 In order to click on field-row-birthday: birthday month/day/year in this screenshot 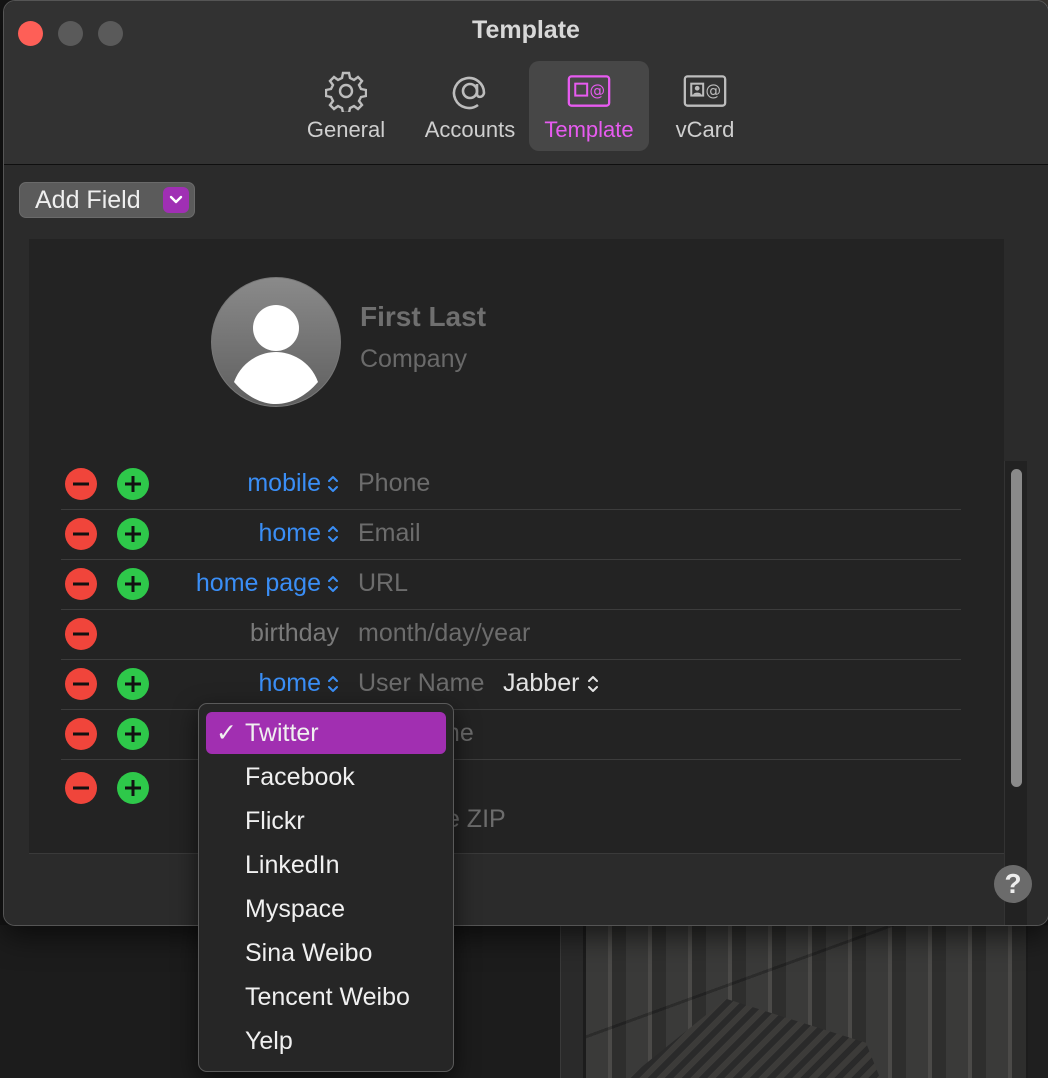, I will do `click(511, 634)`.